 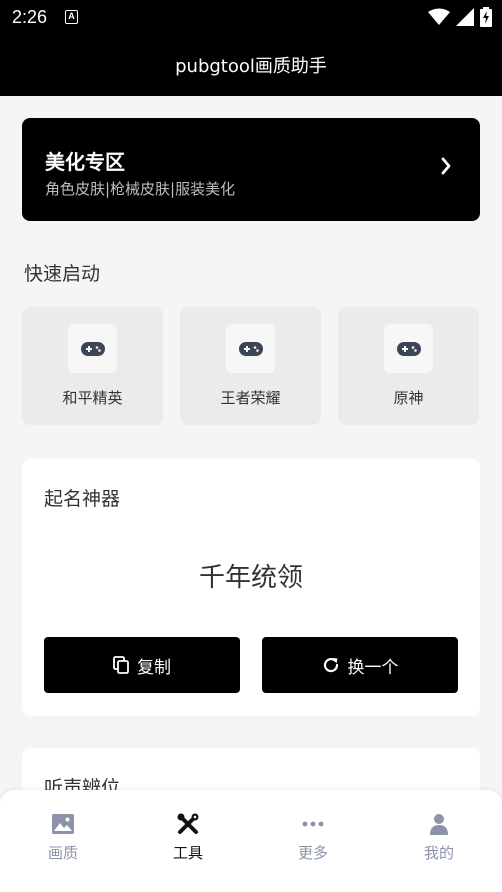 I want to click on copy-button: 复制, so click(x=142, y=665).